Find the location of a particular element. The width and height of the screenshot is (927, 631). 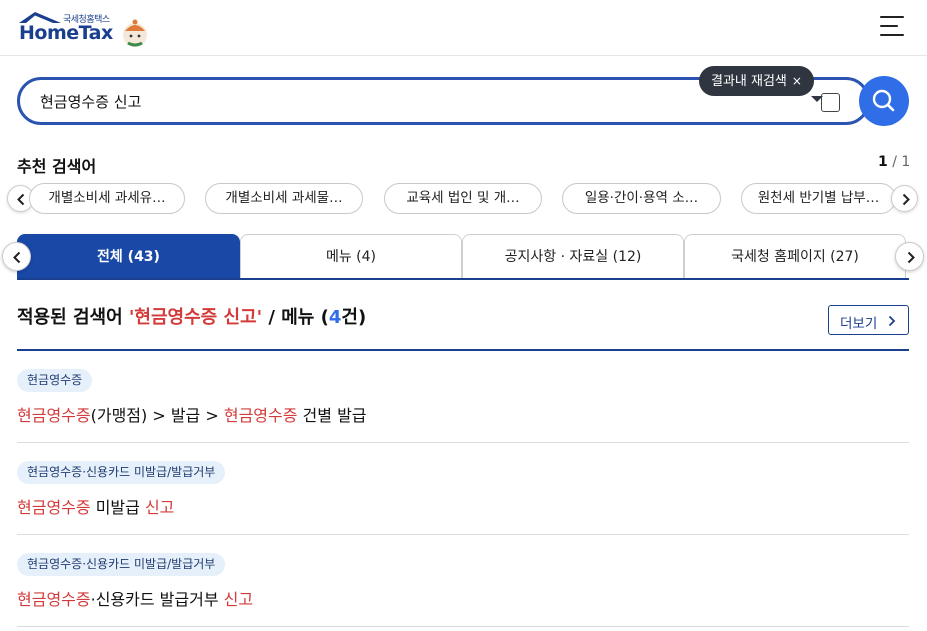

chips-next-button is located at coordinates (904, 198).